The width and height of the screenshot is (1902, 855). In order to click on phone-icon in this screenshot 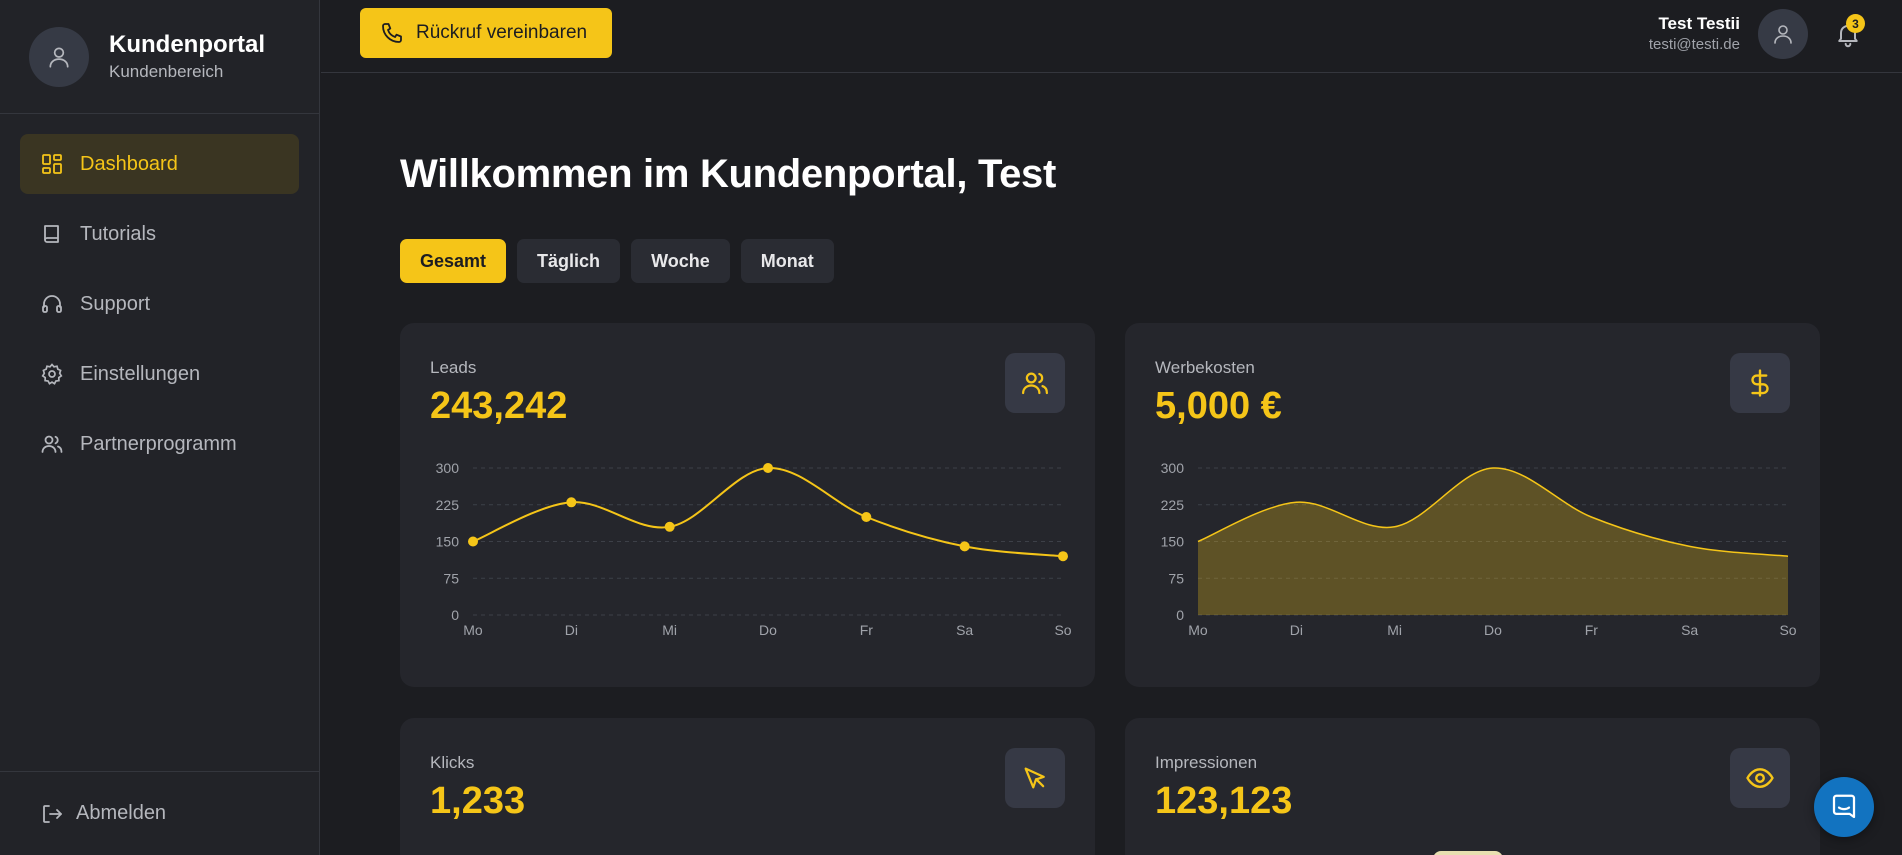, I will do `click(392, 33)`.